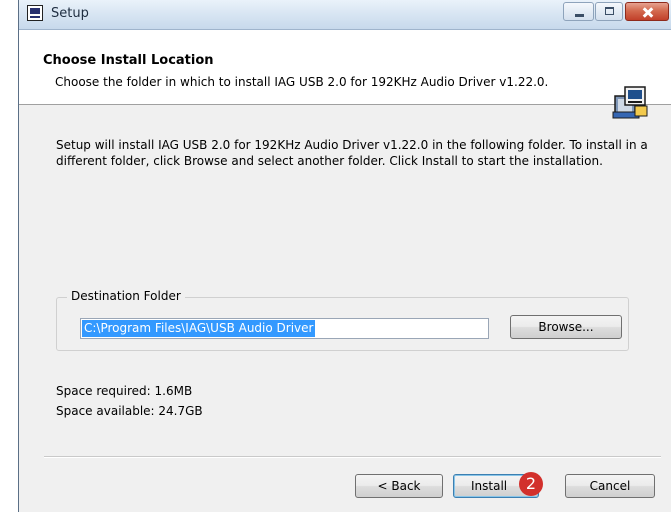  What do you see at coordinates (578, 11) in the screenshot?
I see `minimize-button` at bounding box center [578, 11].